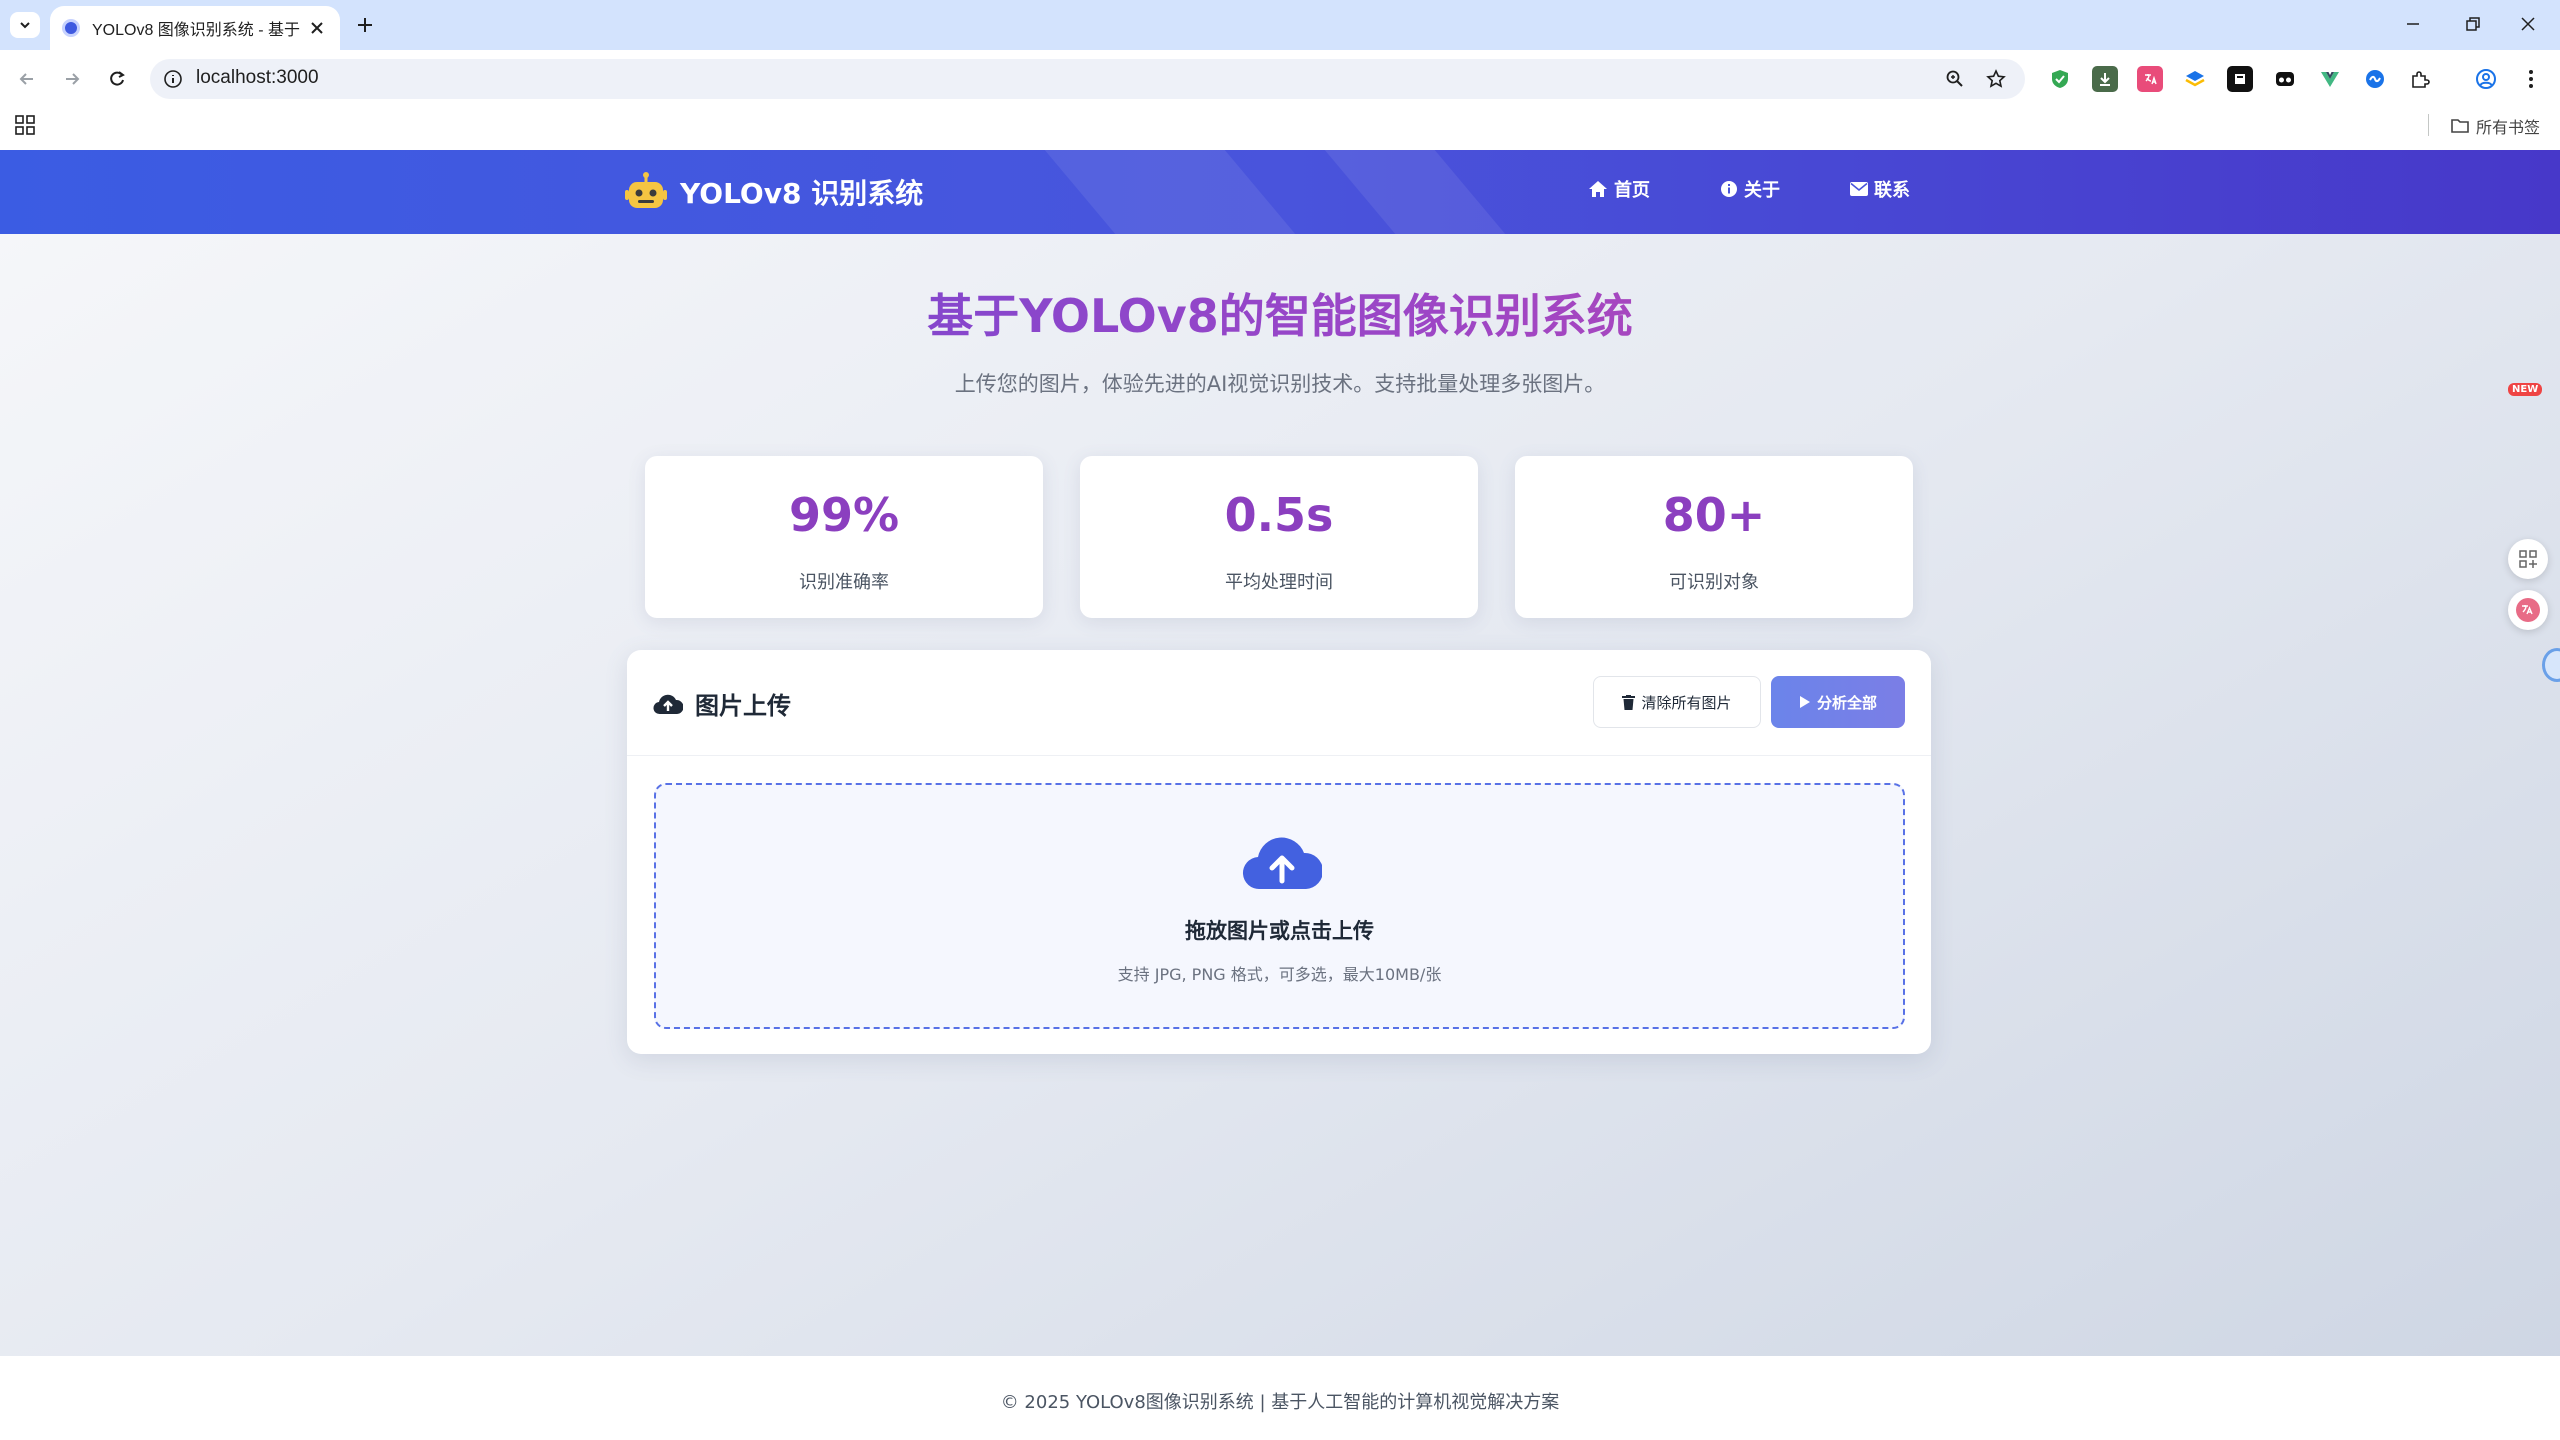  I want to click on plus-icon, so click(365, 25).